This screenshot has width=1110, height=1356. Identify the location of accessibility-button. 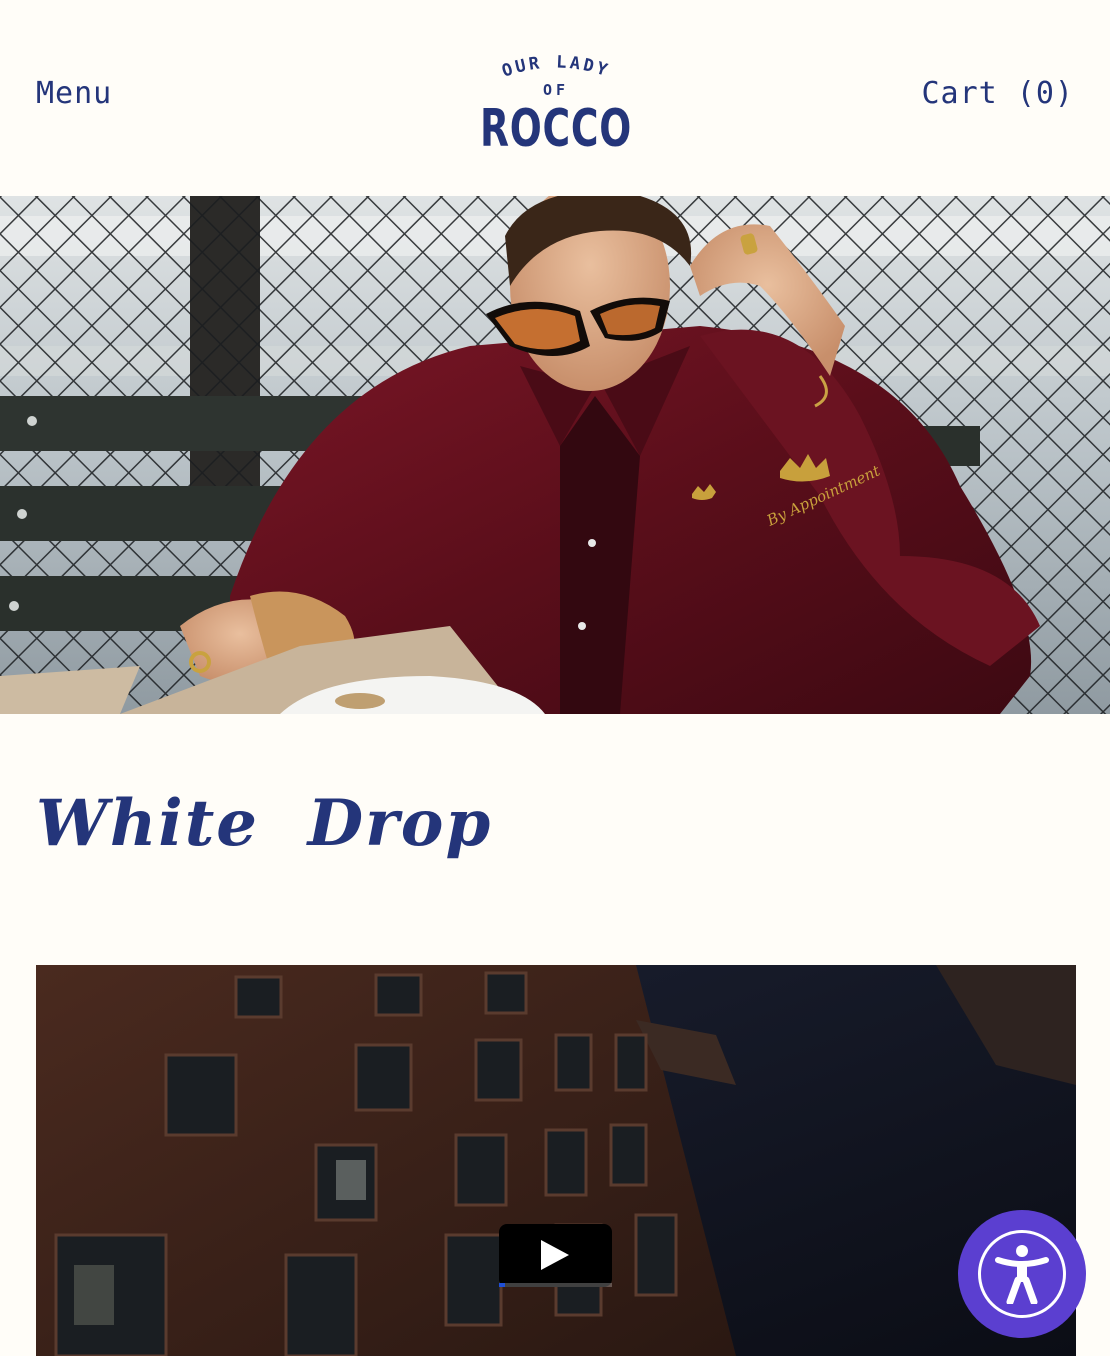
(1022, 1274).